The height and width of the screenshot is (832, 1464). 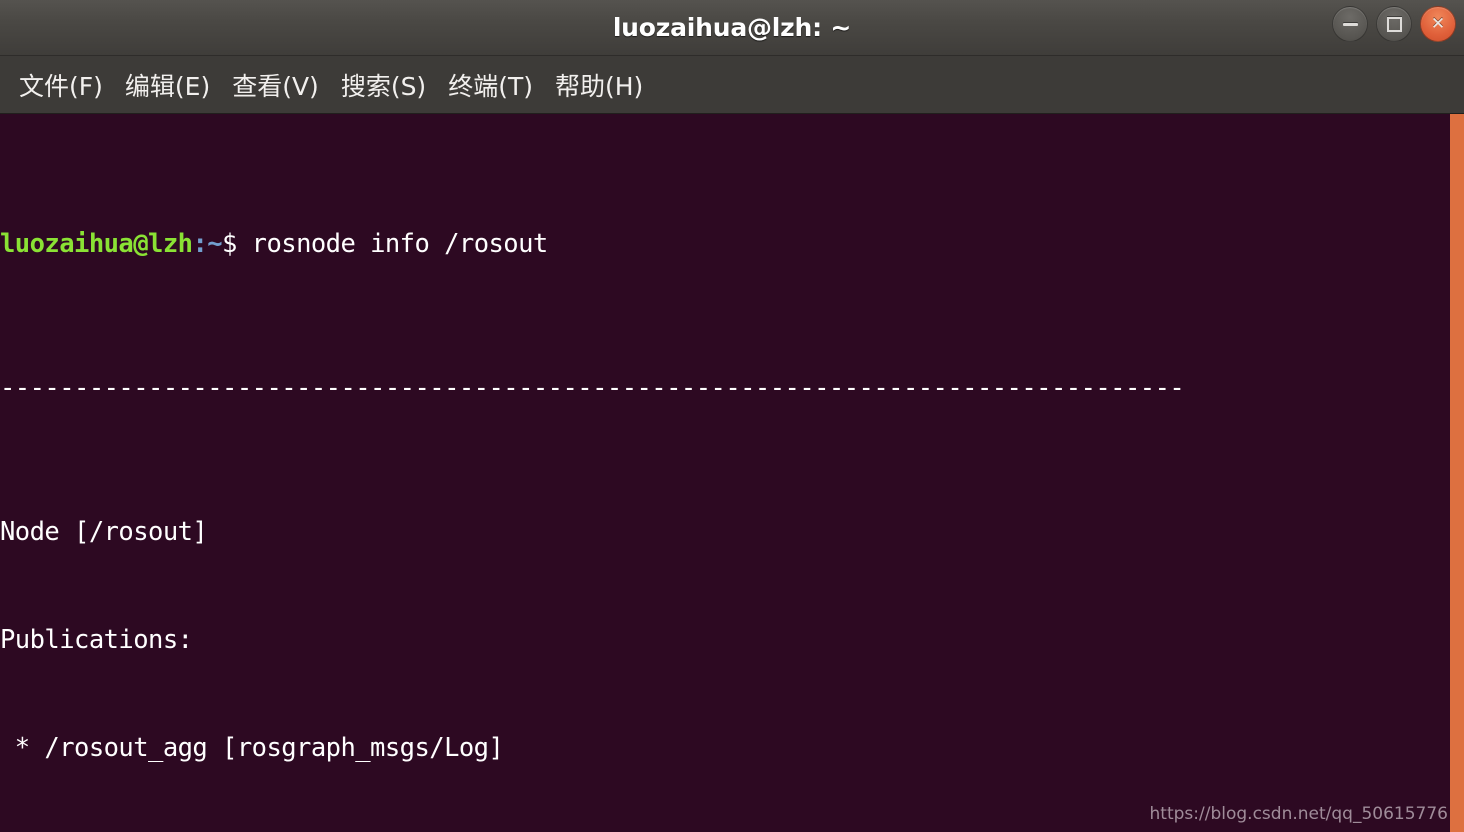 I want to click on output-line: Publications:, so click(x=96, y=640).